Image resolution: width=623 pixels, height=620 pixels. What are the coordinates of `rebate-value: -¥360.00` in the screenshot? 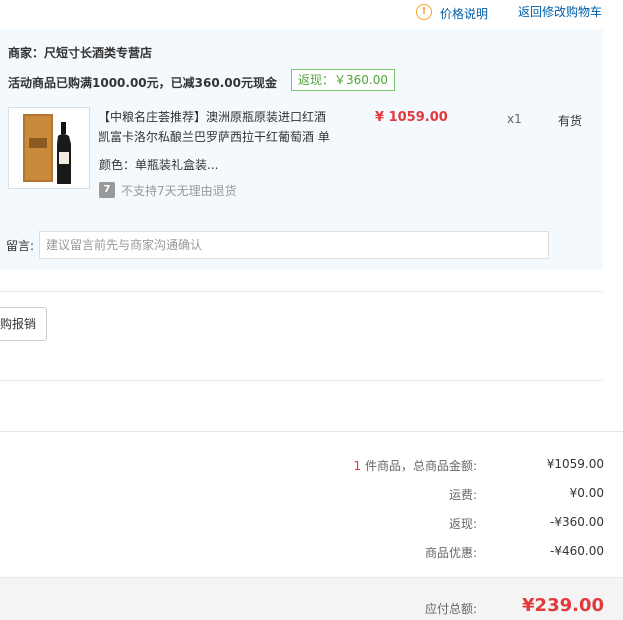 It's located at (577, 522).